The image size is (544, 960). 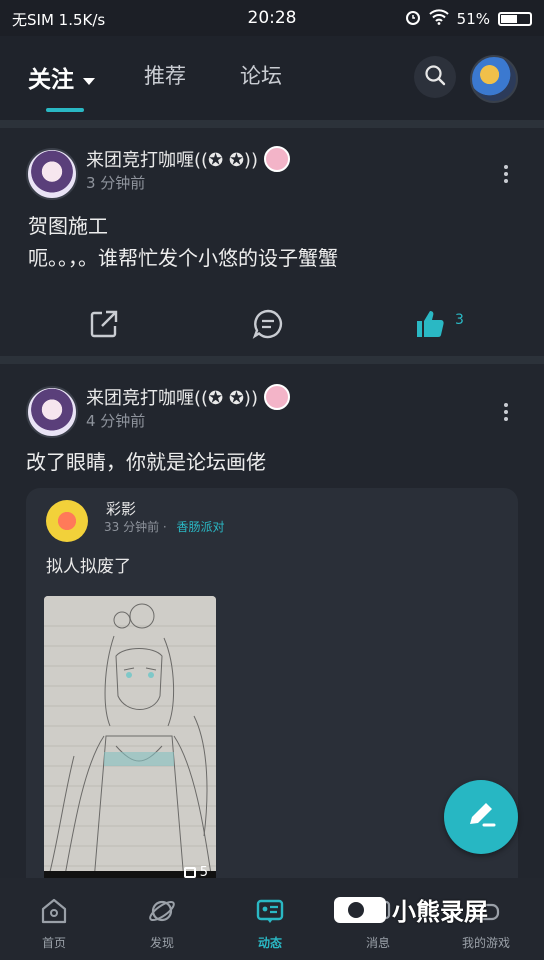 I want to click on watermark-text: 小熊录屏, so click(x=440, y=912).